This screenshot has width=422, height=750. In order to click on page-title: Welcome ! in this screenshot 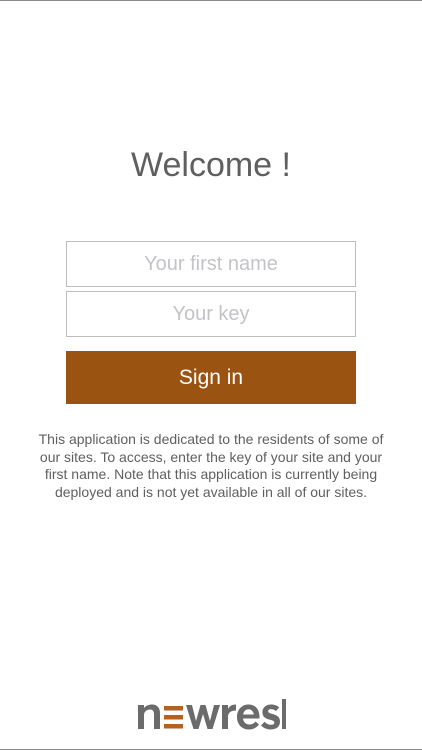, I will do `click(211, 165)`.